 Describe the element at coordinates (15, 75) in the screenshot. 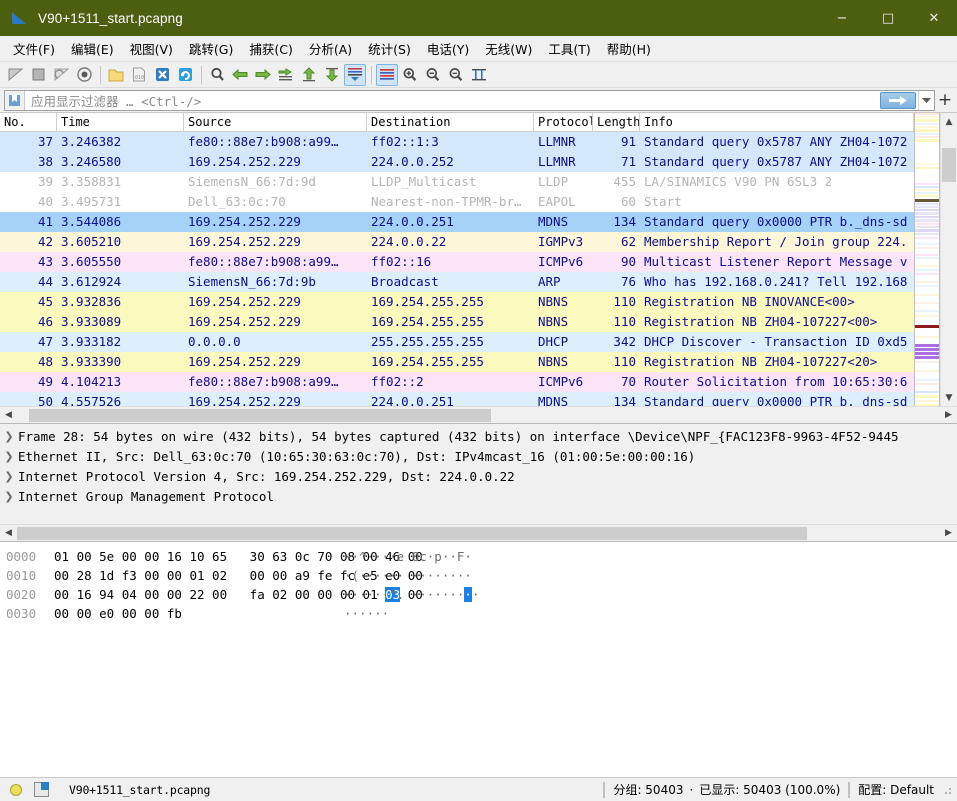

I see `start-capture-icon` at that location.